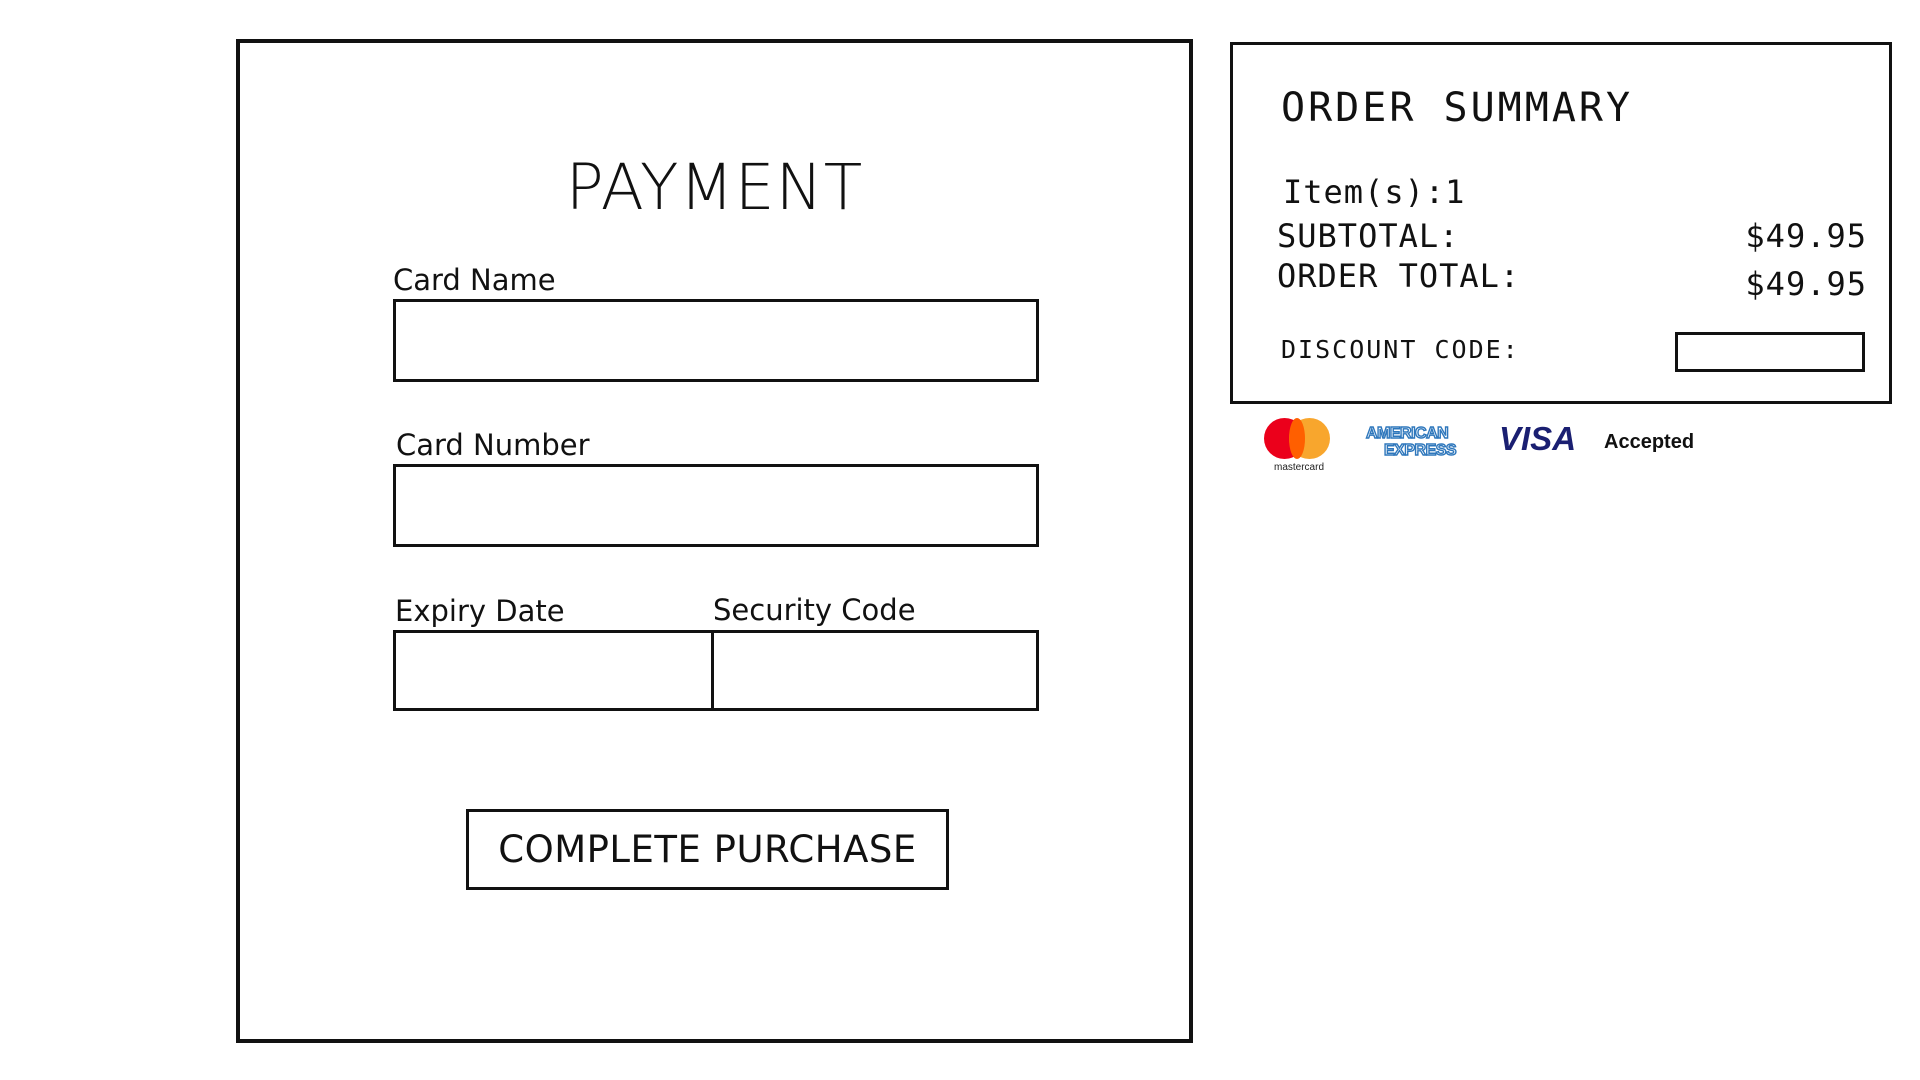 This screenshot has height=1080, width=1920. I want to click on mastercard-wordmark: mastercard, so click(1298, 467).